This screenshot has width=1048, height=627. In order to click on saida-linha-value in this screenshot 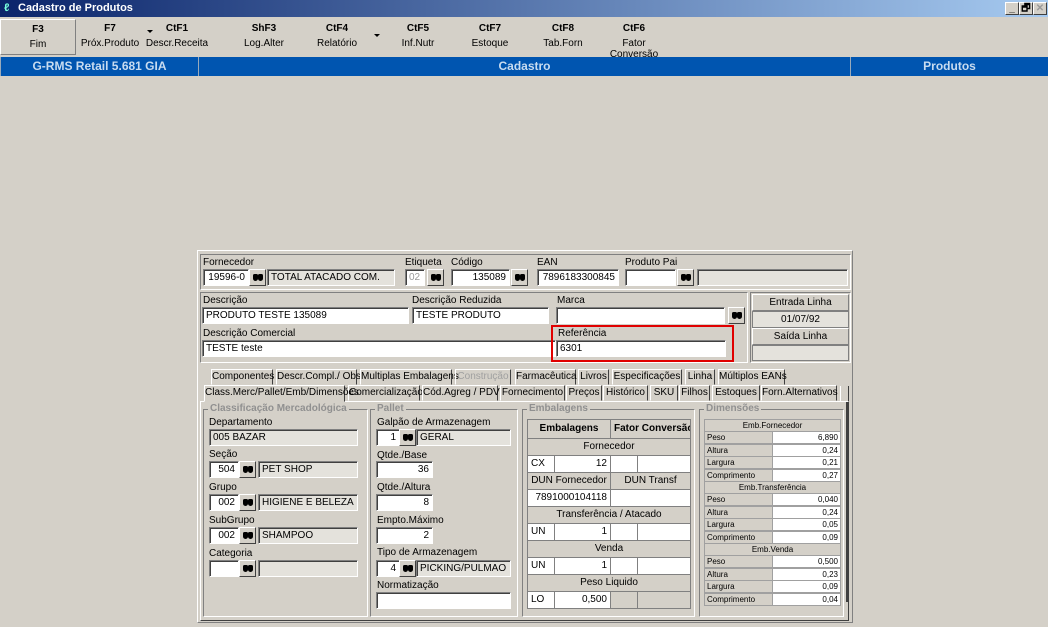, I will do `click(800, 353)`.